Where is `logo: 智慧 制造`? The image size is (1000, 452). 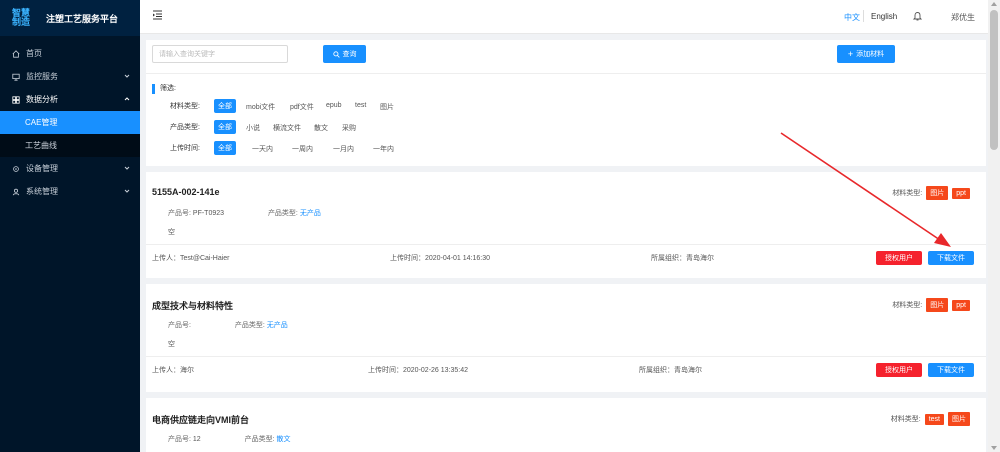
logo: 智慧 制造 is located at coordinates (24, 18).